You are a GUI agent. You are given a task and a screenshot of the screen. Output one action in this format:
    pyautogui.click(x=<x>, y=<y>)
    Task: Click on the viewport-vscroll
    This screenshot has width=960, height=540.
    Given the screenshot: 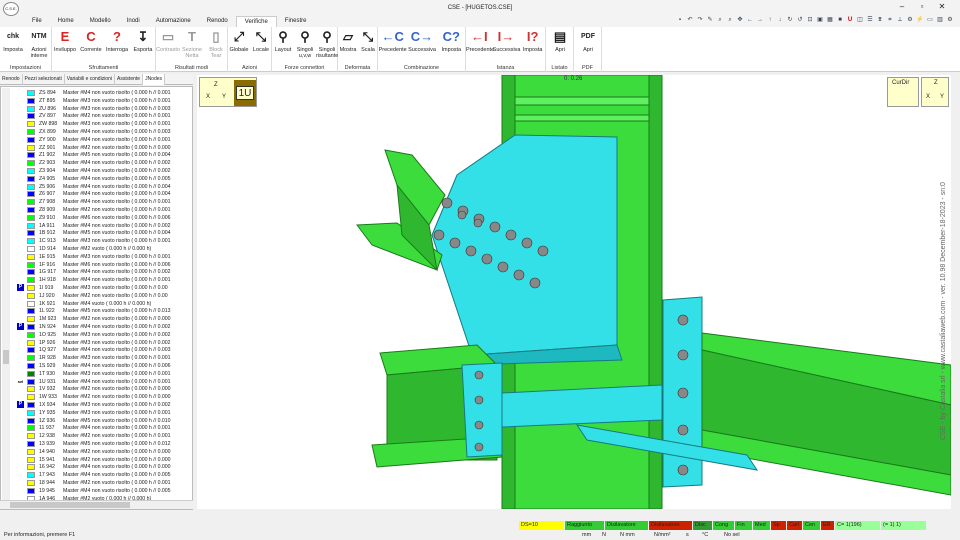 What is the action you would take?
    pyautogui.click(x=955, y=292)
    